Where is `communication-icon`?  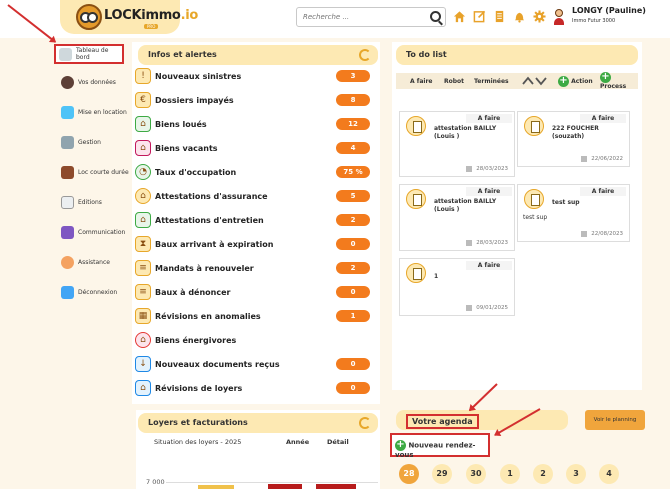
communication-icon is located at coordinates (67, 232).